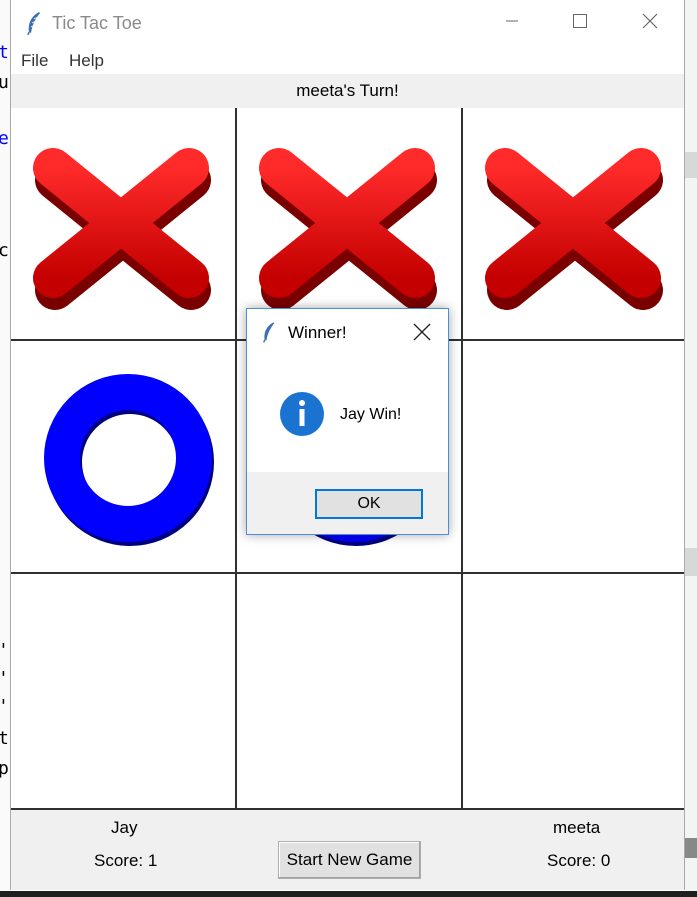  I want to click on taskbar-strip, so click(348, 894).